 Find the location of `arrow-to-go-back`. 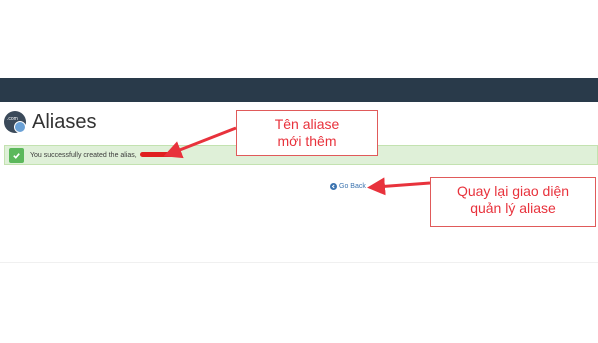

arrow-to-go-back is located at coordinates (399, 186).